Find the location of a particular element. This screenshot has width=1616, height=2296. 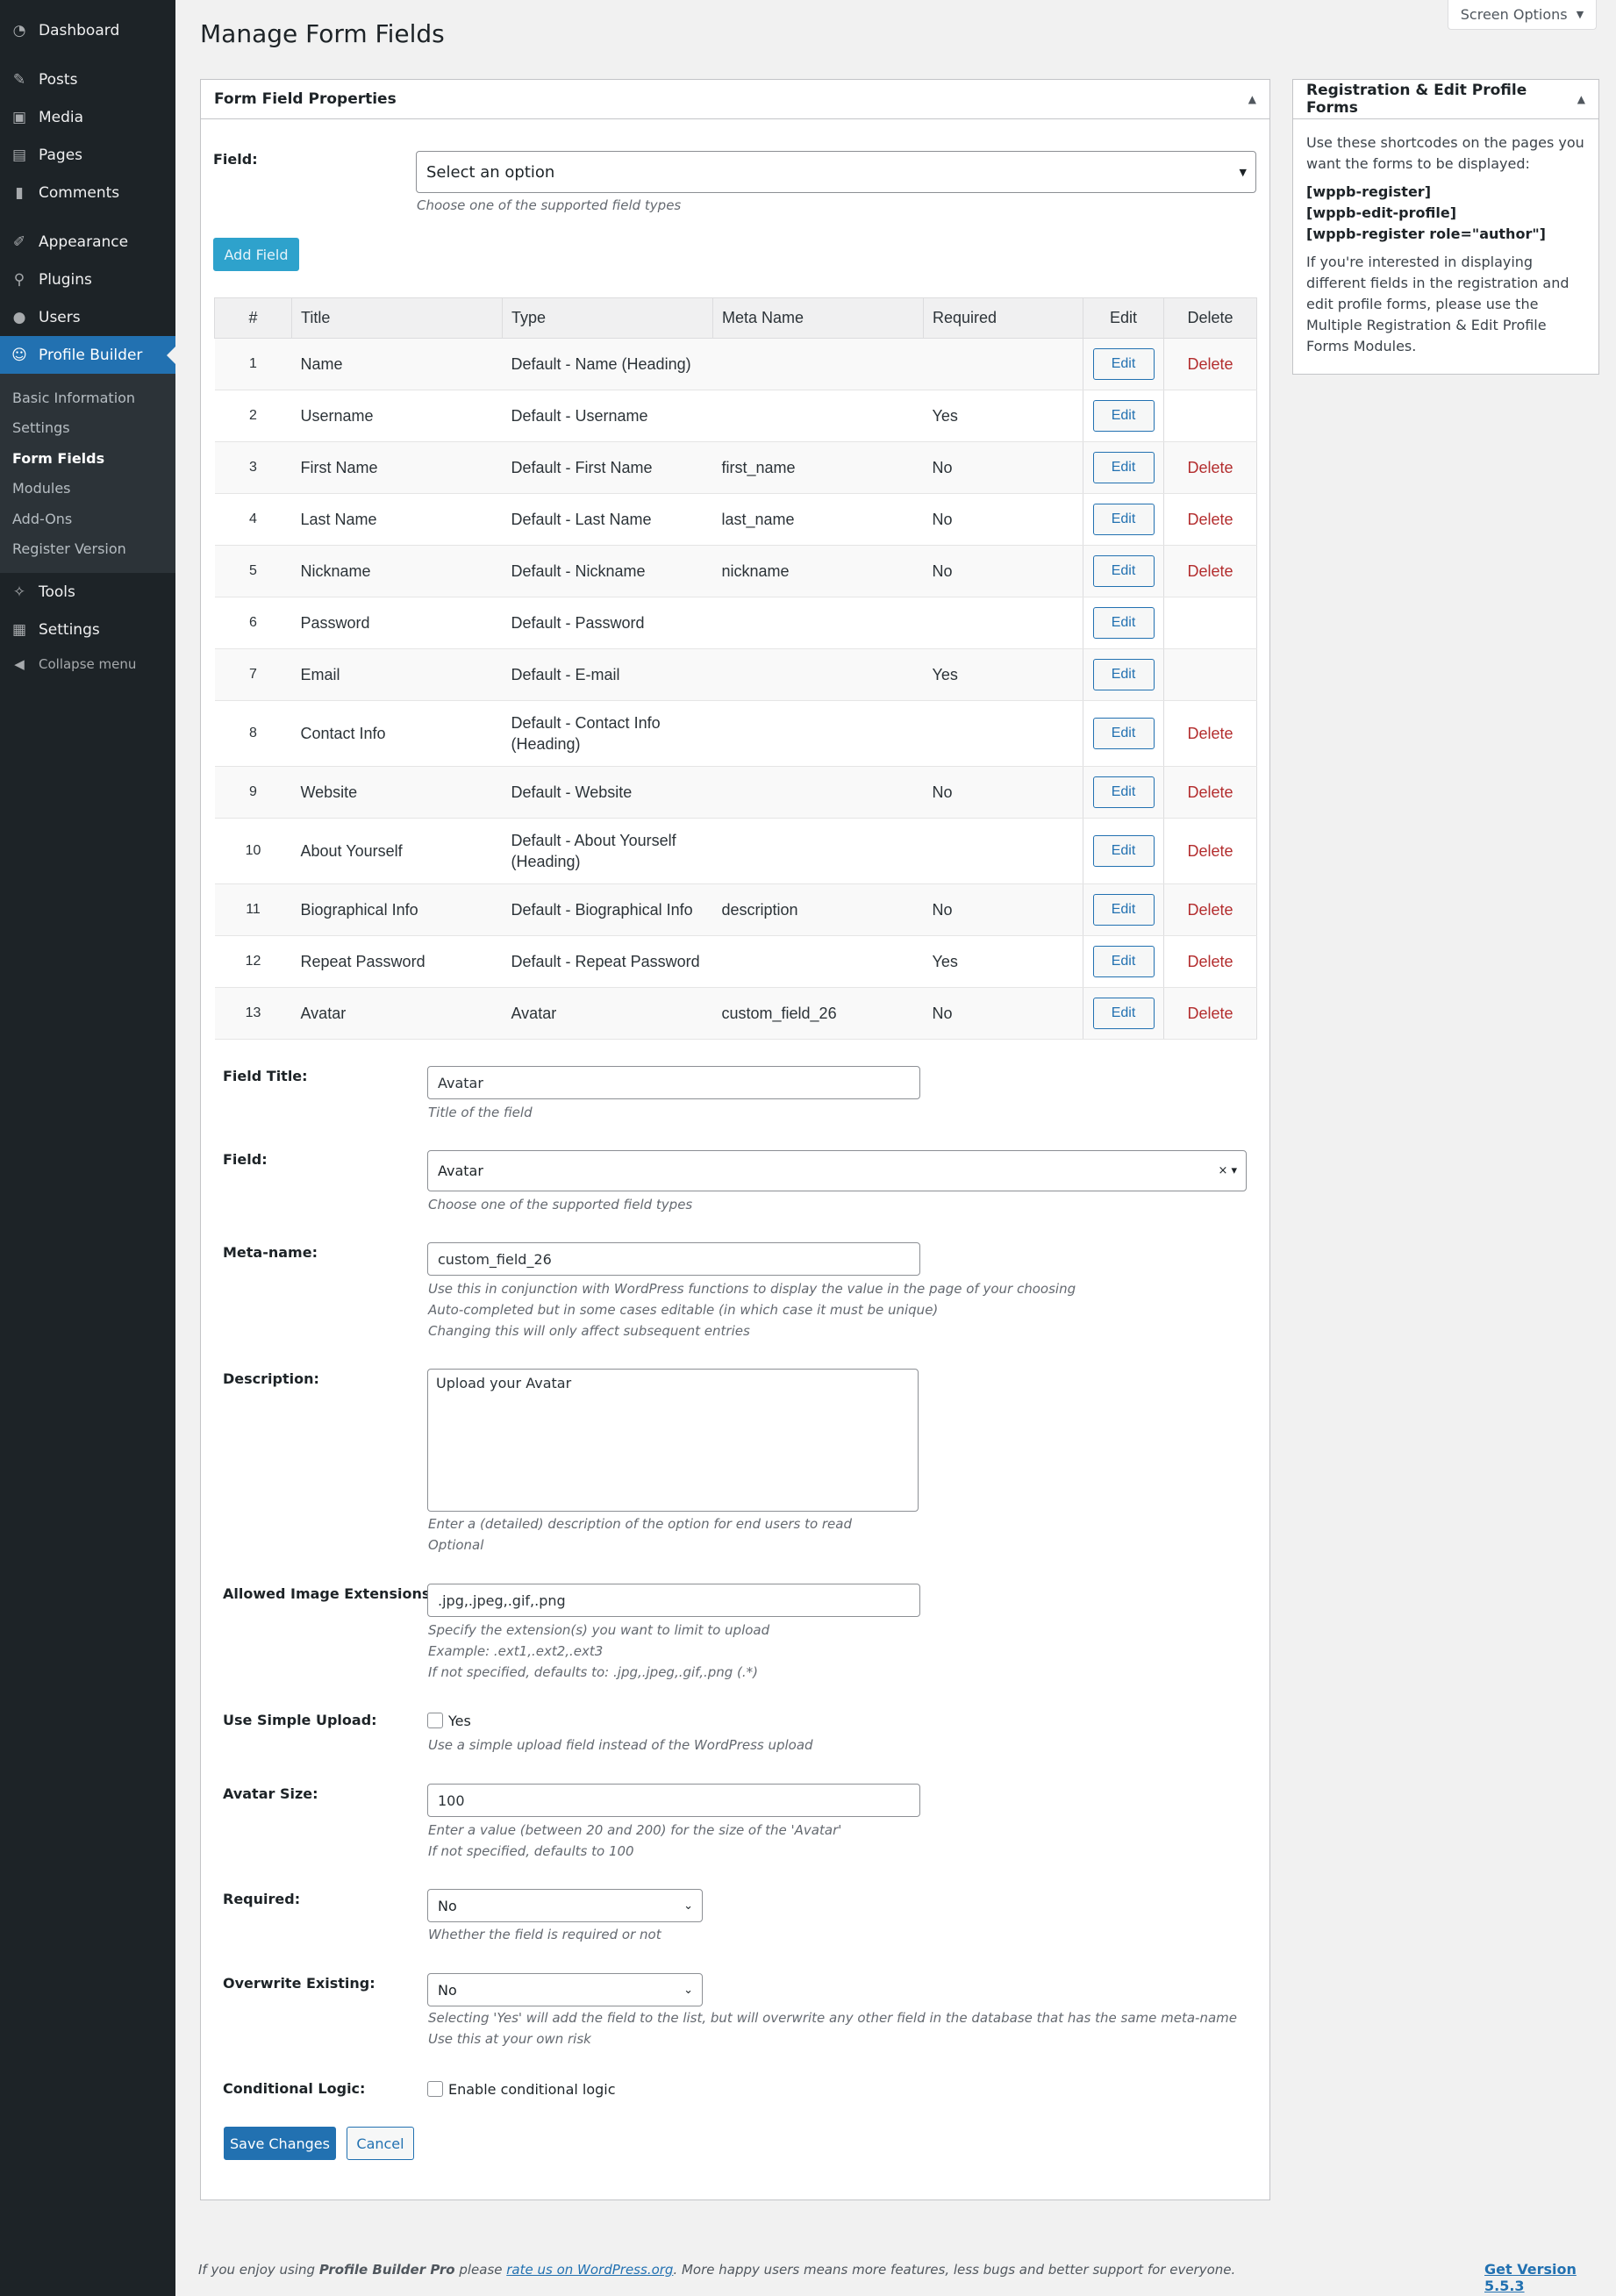

extensions-label: Allowed Image Extensions: is located at coordinates (329, 1594).